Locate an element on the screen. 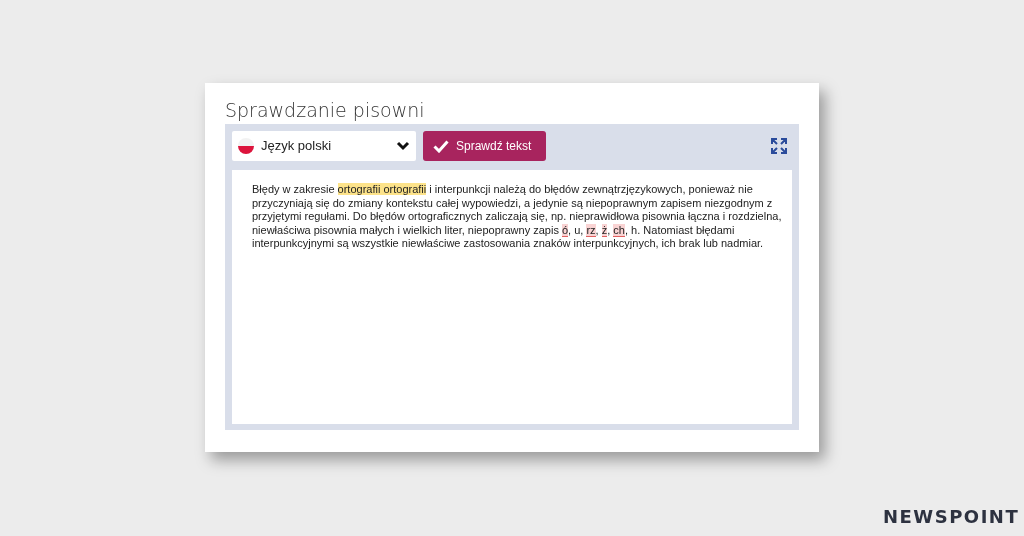 The image size is (1024, 536). check-text-button: Sprawdź tekst is located at coordinates (484, 146).